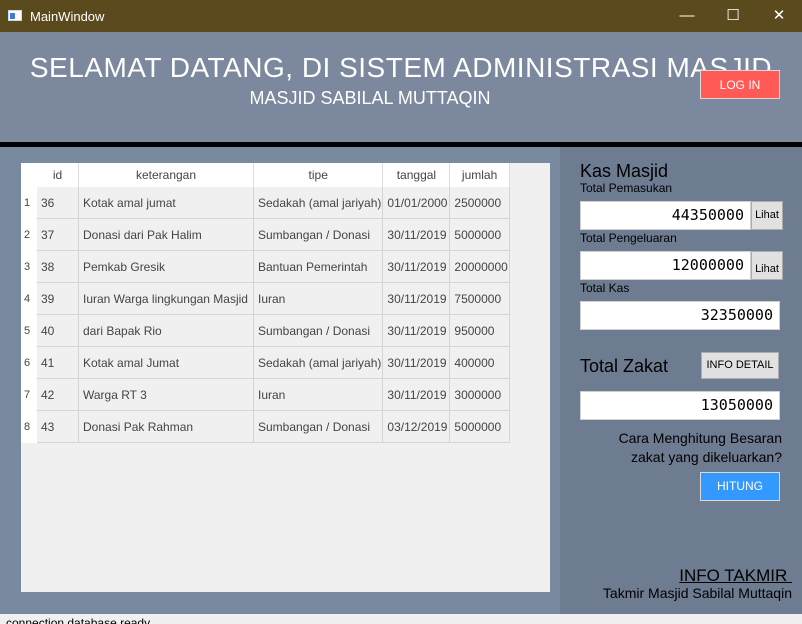 The height and width of the screenshot is (624, 802). What do you see at coordinates (58, 203) in the screenshot?
I see `cell-id: 36` at bounding box center [58, 203].